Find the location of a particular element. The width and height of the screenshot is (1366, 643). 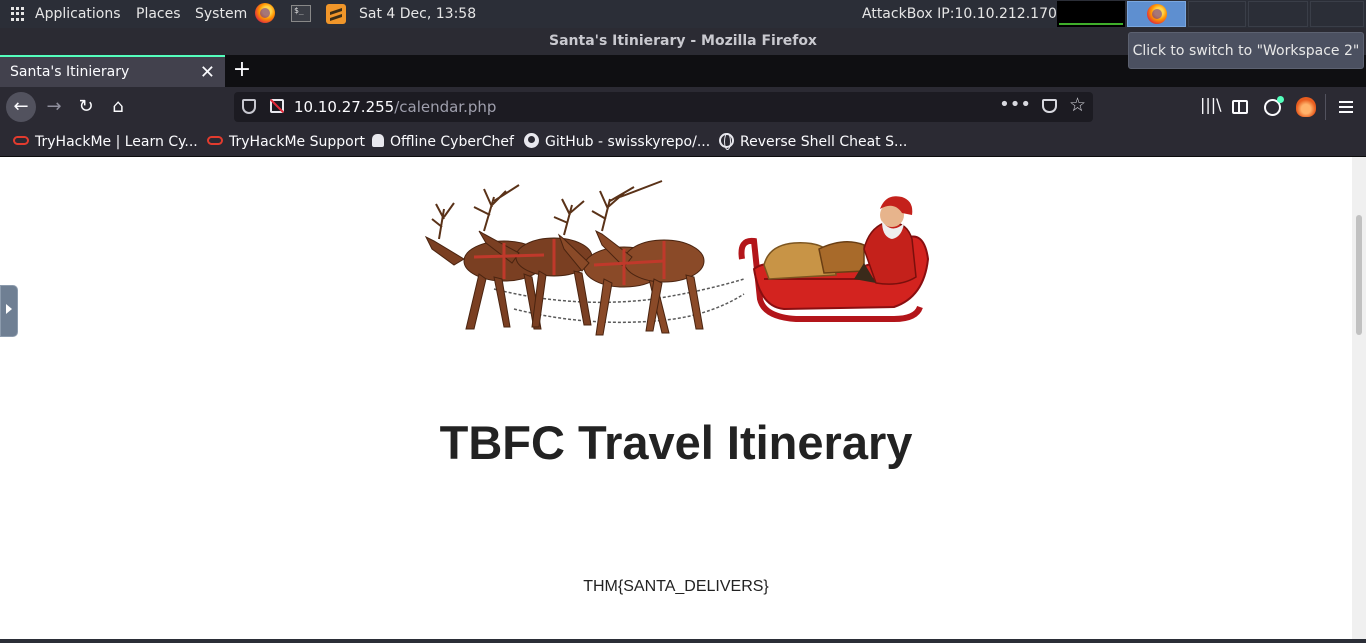

system-monitor-graph is located at coordinates (1091, 14).